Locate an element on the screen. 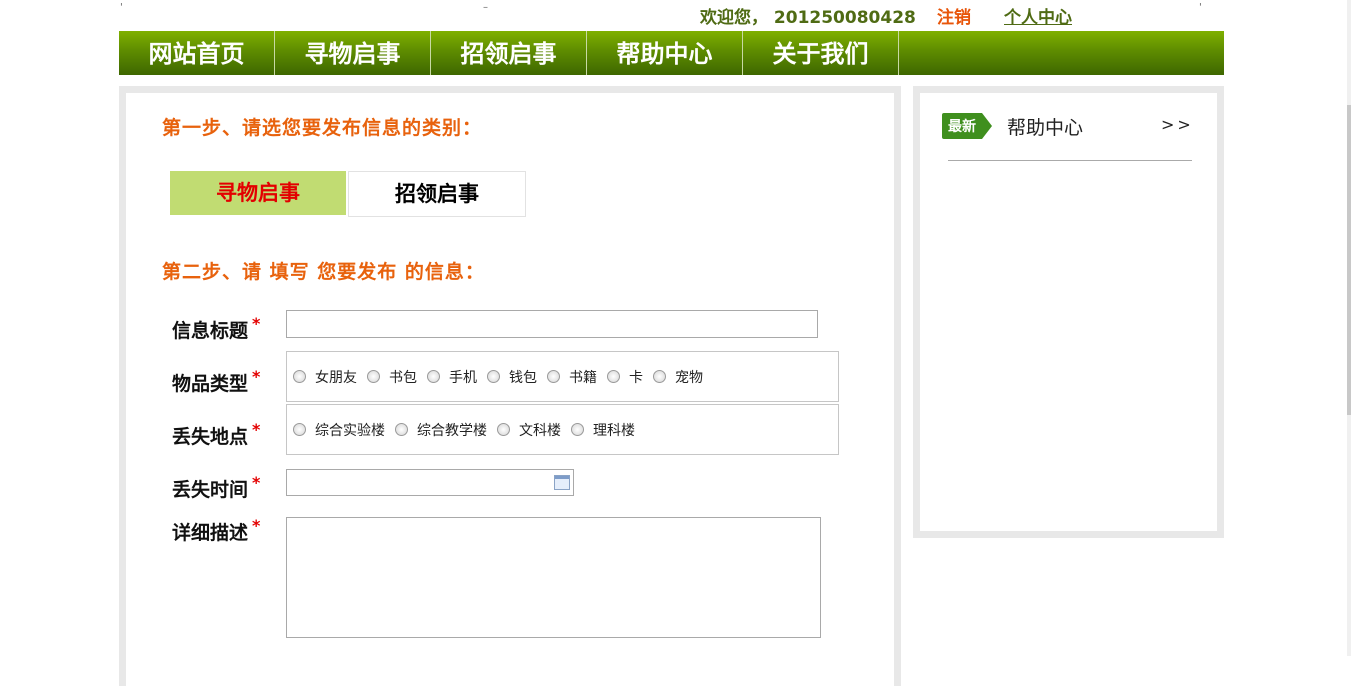 This screenshot has height=686, width=1351. sidebar: 最新 帮助中心 >> is located at coordinates (1068, 312).